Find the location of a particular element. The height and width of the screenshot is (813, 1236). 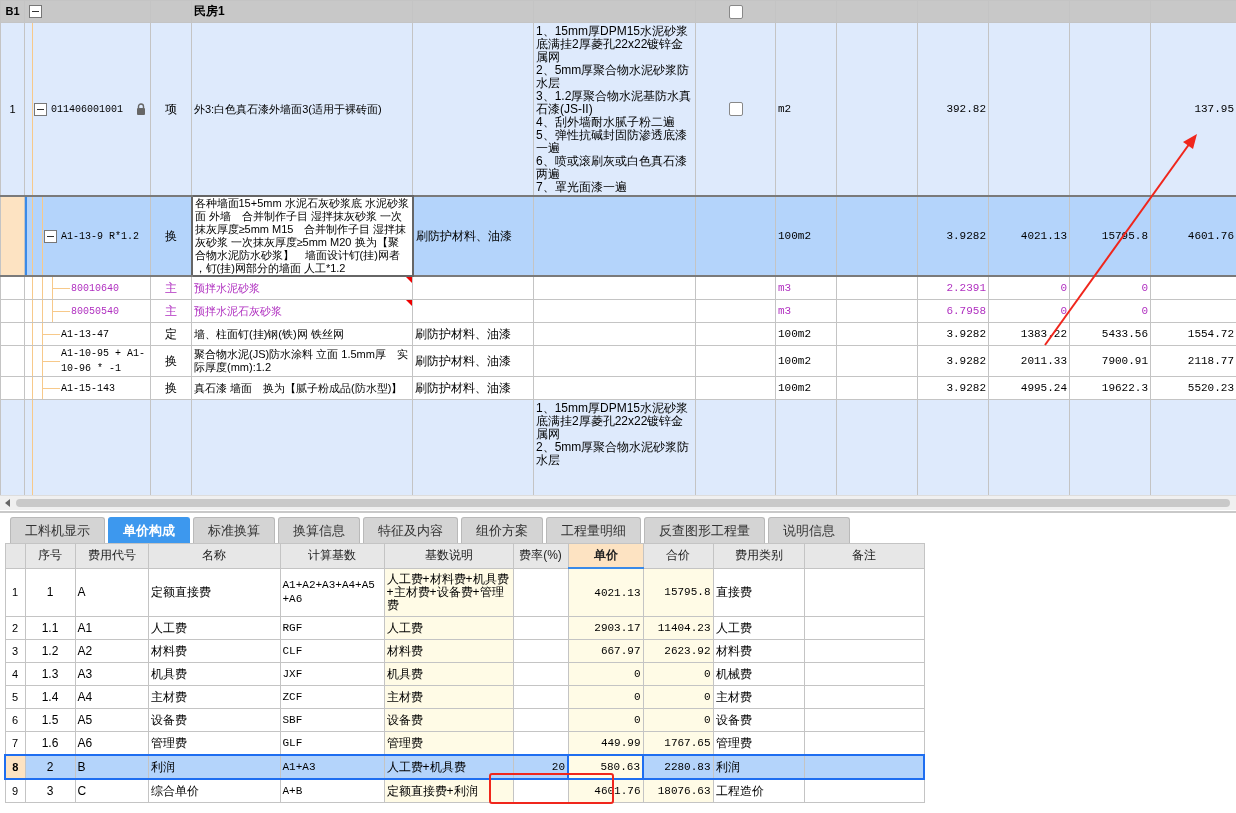

table-cell: 2280.83 is located at coordinates (687, 767).